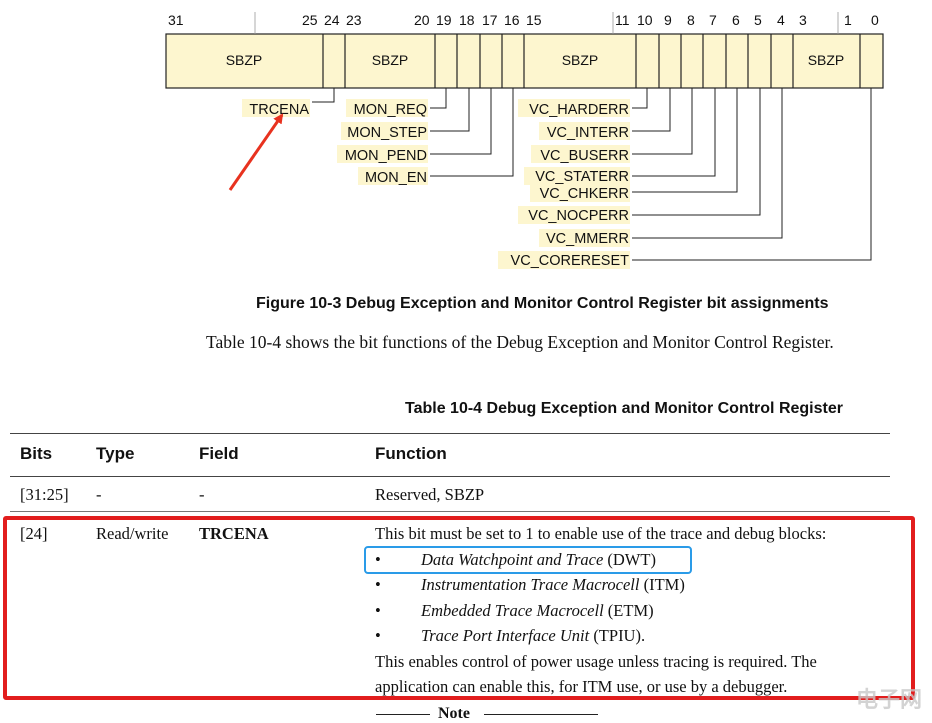 The height and width of the screenshot is (723, 932). What do you see at coordinates (587, 239) in the screenshot?
I see `label-vc-mmerr: VC_MMERR` at bounding box center [587, 239].